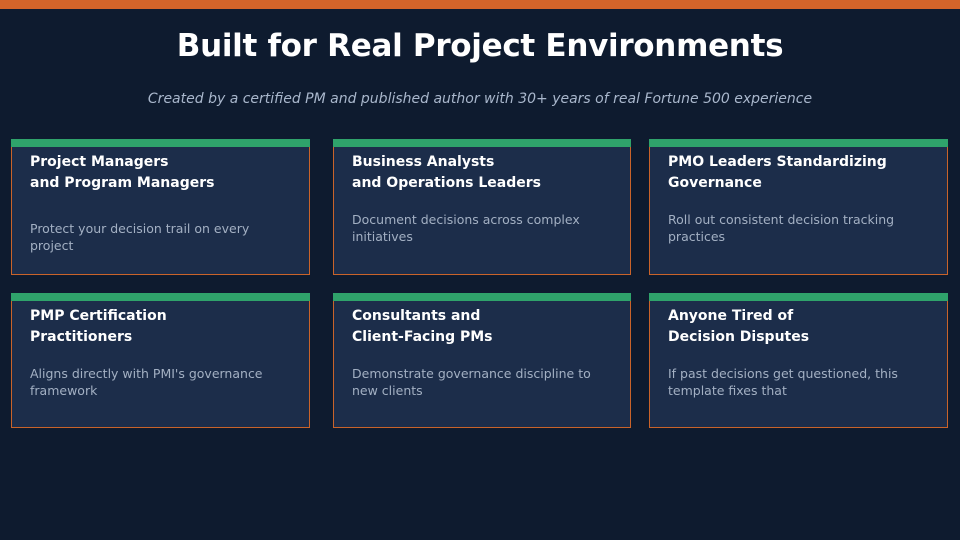 The width and height of the screenshot is (960, 540). What do you see at coordinates (739, 326) in the screenshot?
I see `card-title: Anyone Tired of Decision Disputes` at bounding box center [739, 326].